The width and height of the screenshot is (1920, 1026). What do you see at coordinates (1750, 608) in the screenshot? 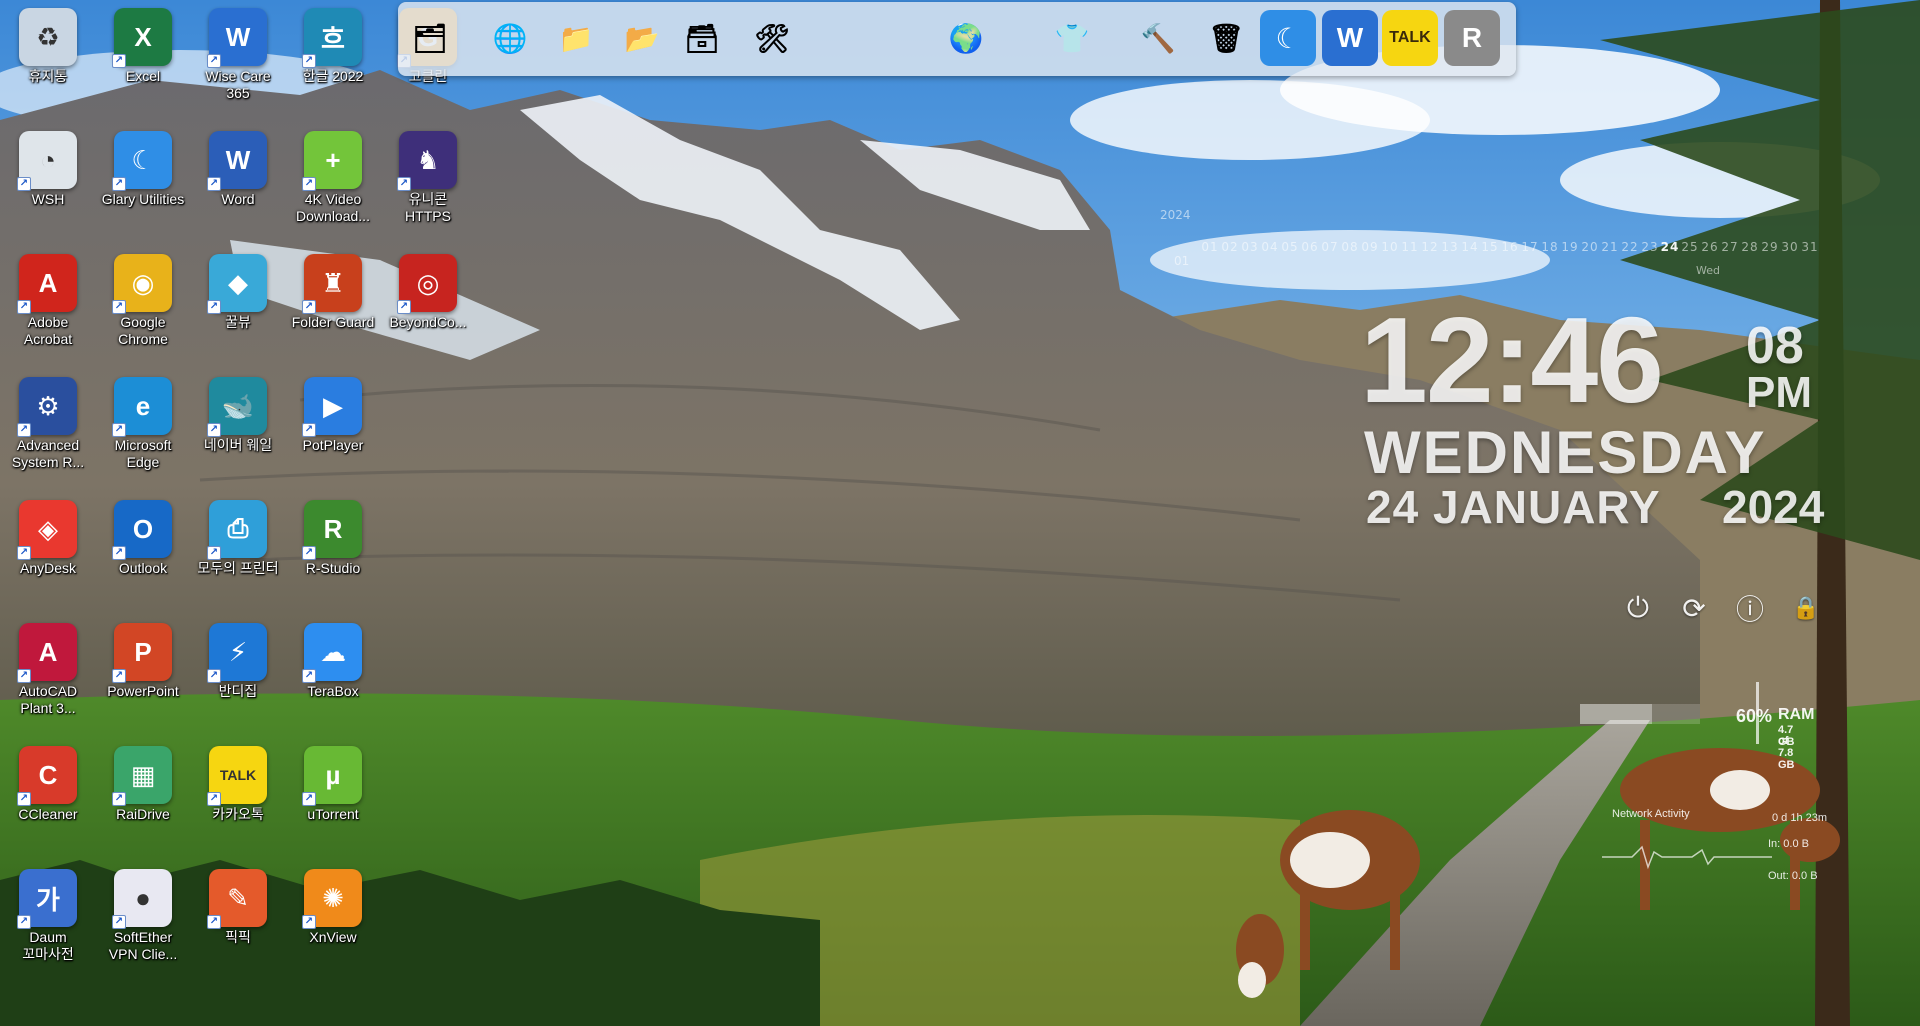
I see `logoff-icon: ⓘ` at bounding box center [1750, 608].